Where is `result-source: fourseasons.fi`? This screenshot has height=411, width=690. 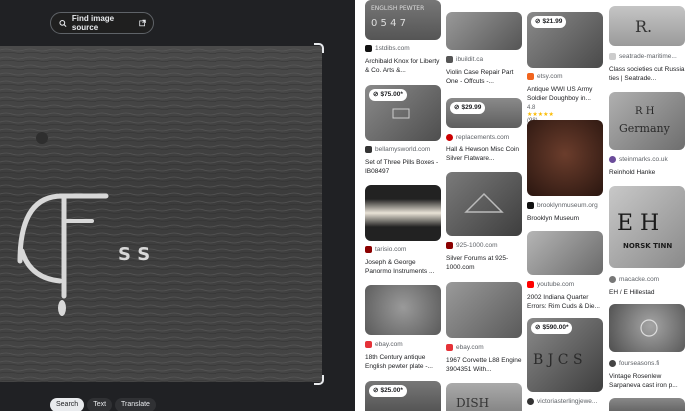 result-source: fourseasons.fi is located at coordinates (639, 363).